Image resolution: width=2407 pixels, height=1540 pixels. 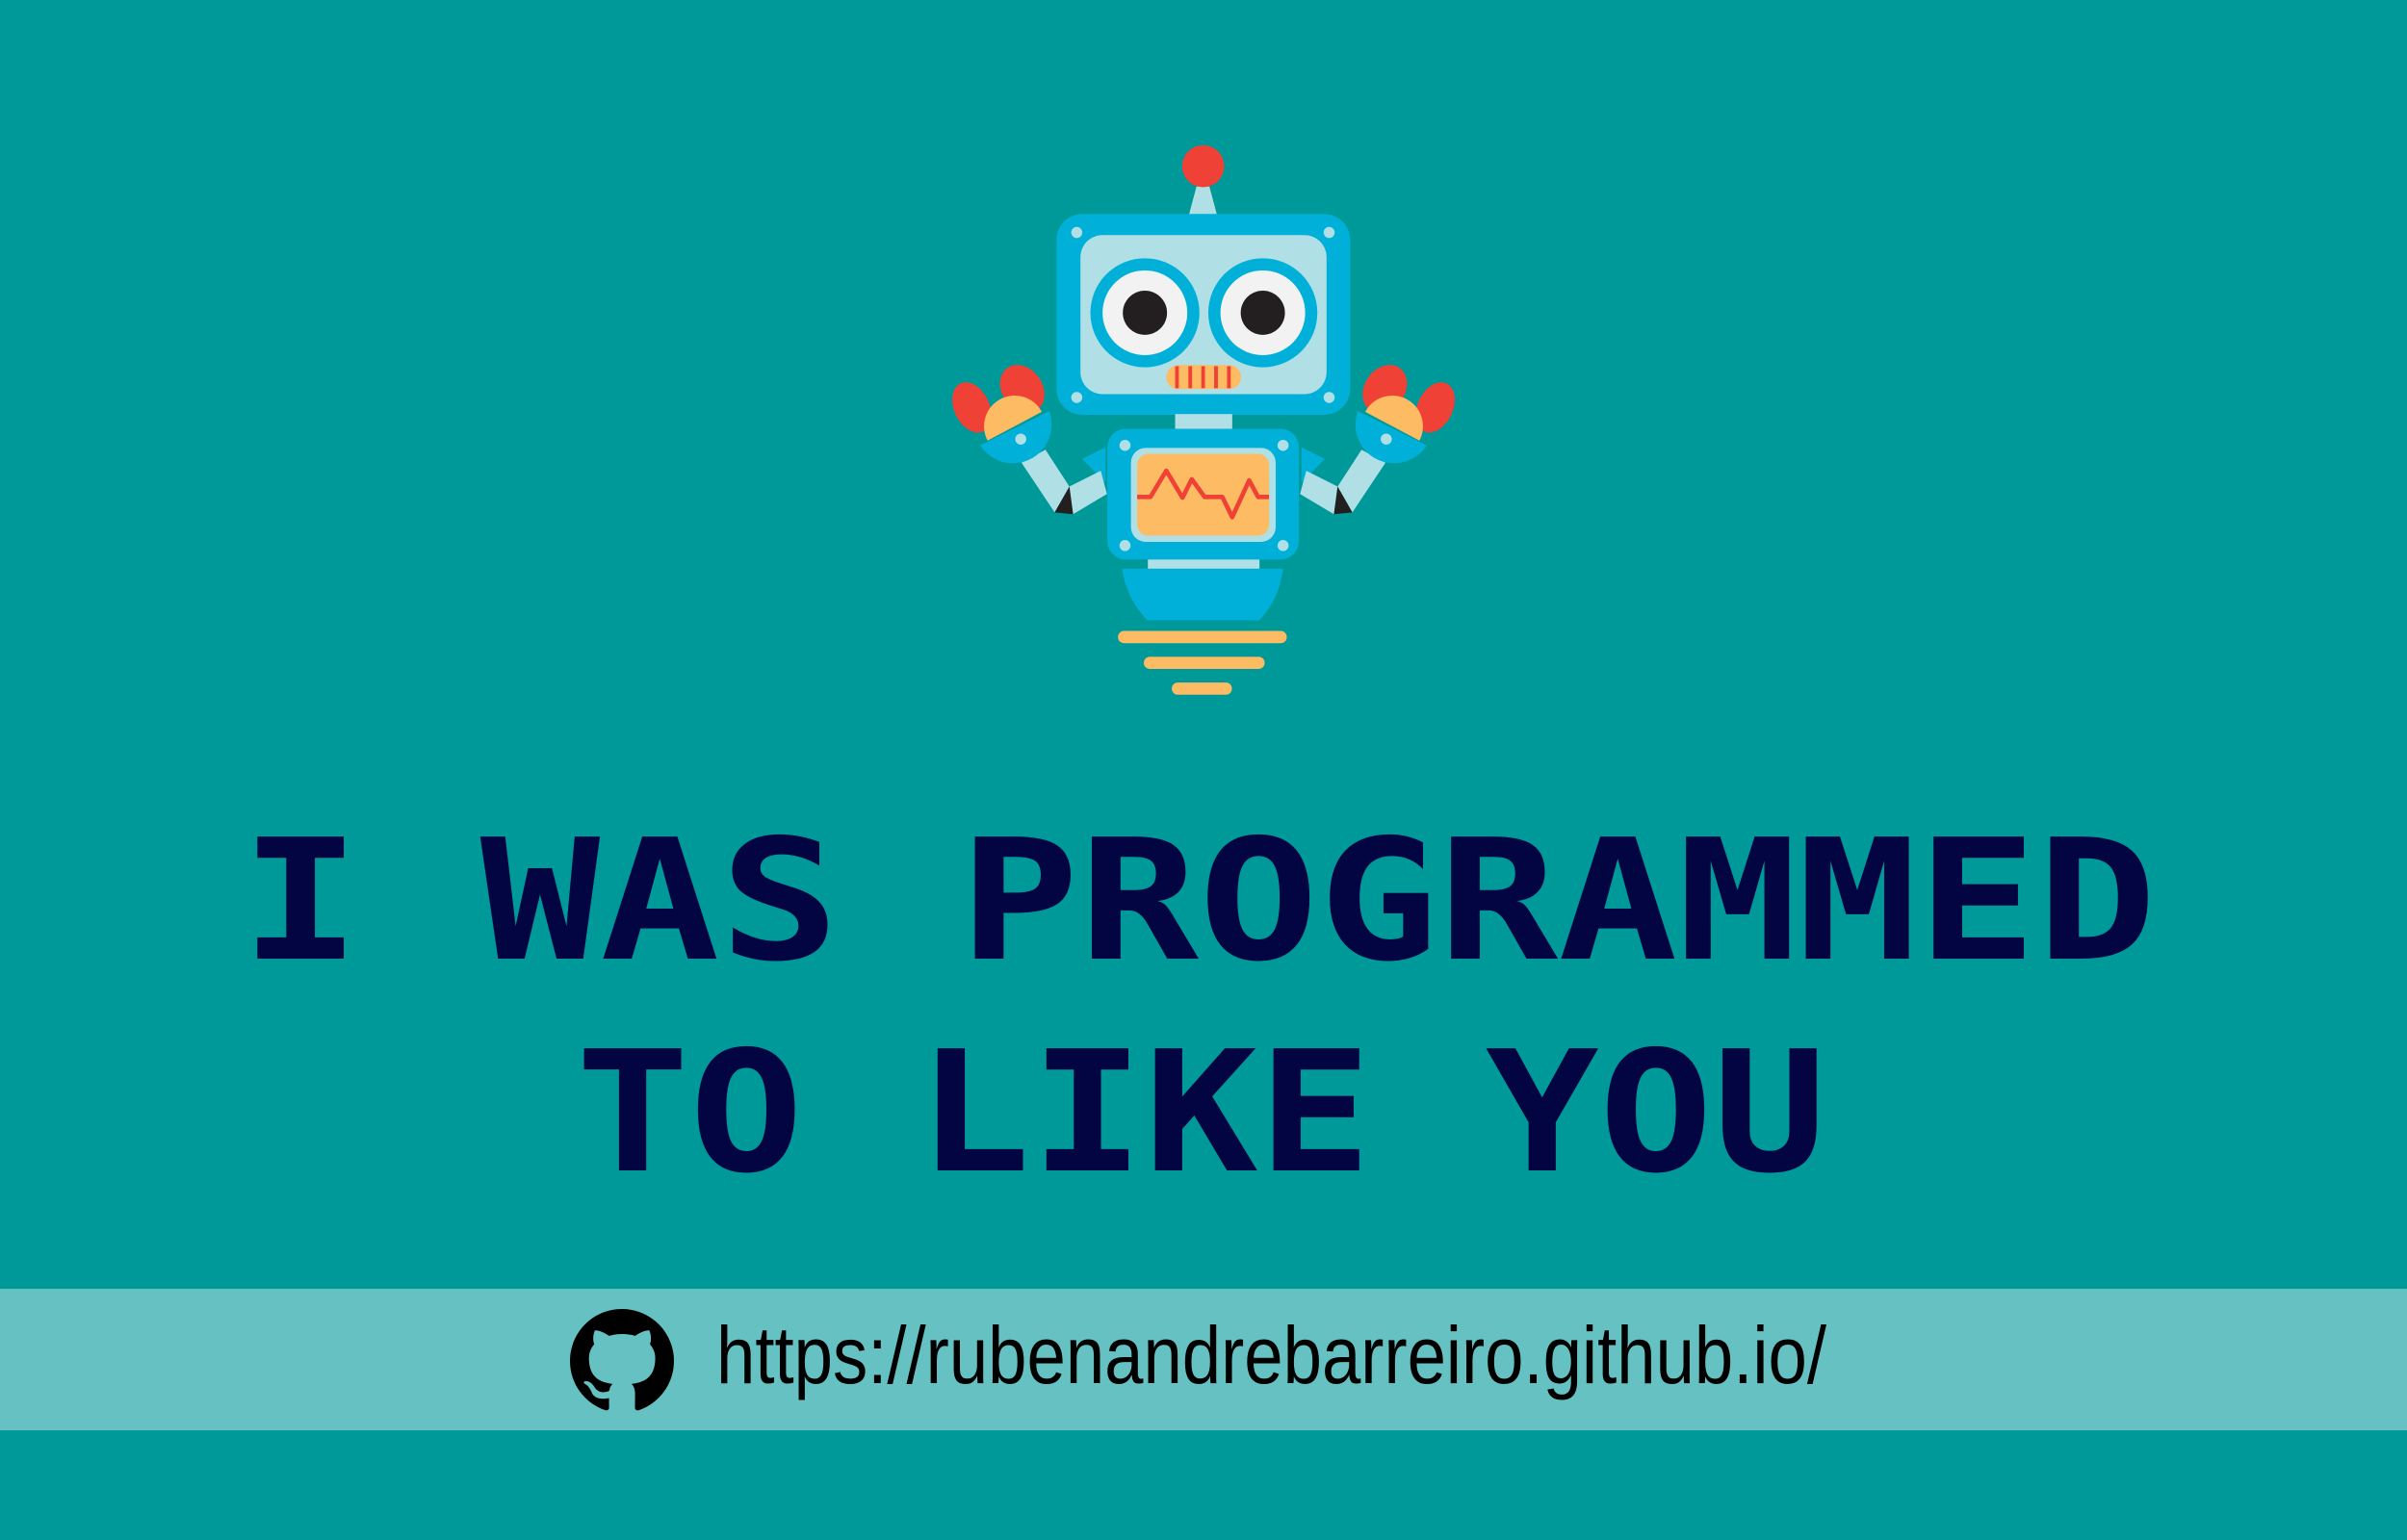 What do you see at coordinates (1271, 1355) in the screenshot?
I see `website-url: https://rubenandrebarreiro.github.io/` at bounding box center [1271, 1355].